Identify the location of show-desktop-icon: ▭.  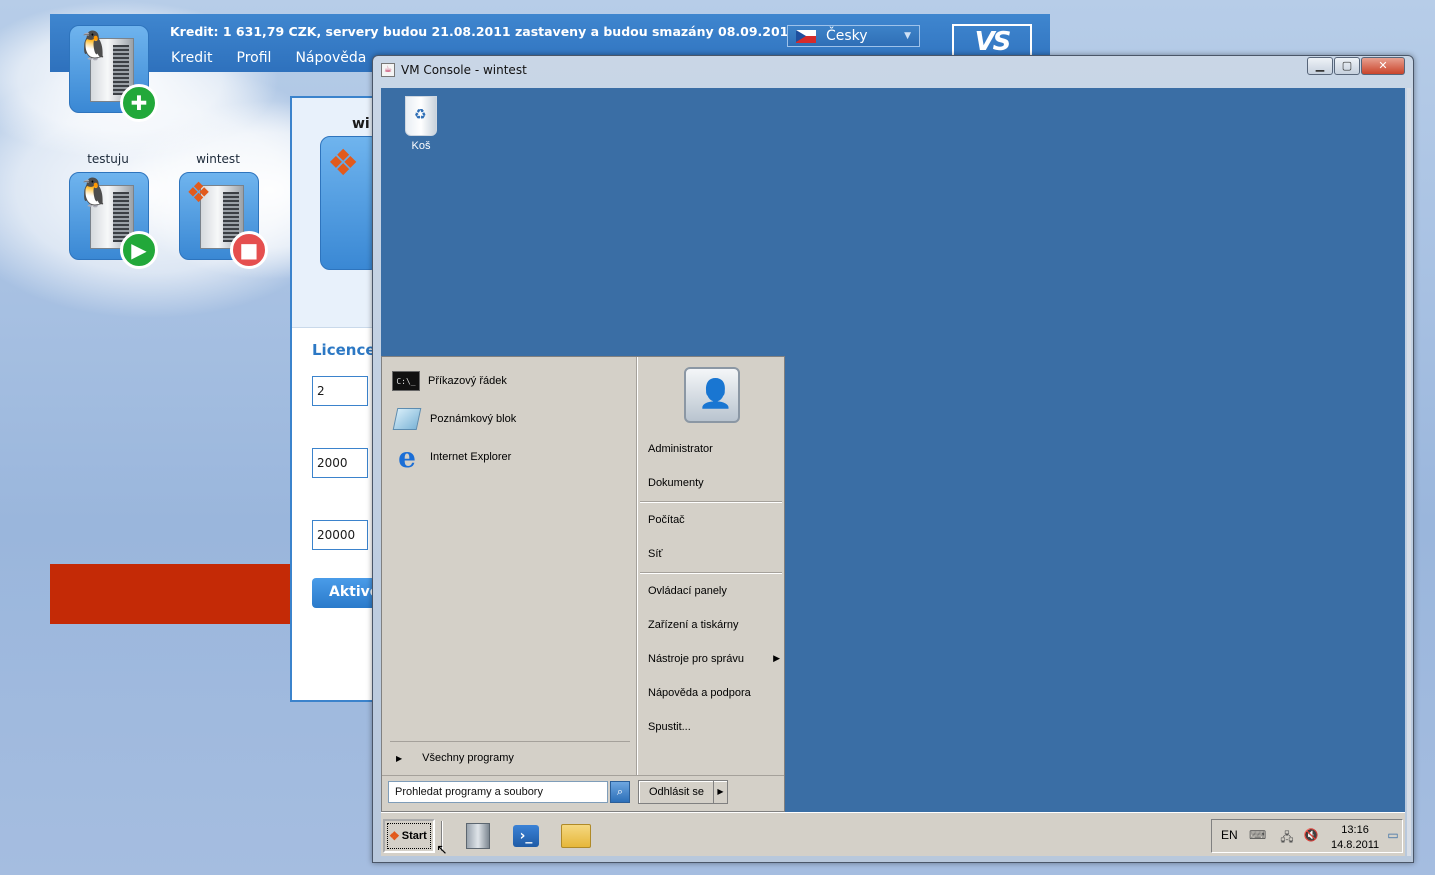
(1393, 835).